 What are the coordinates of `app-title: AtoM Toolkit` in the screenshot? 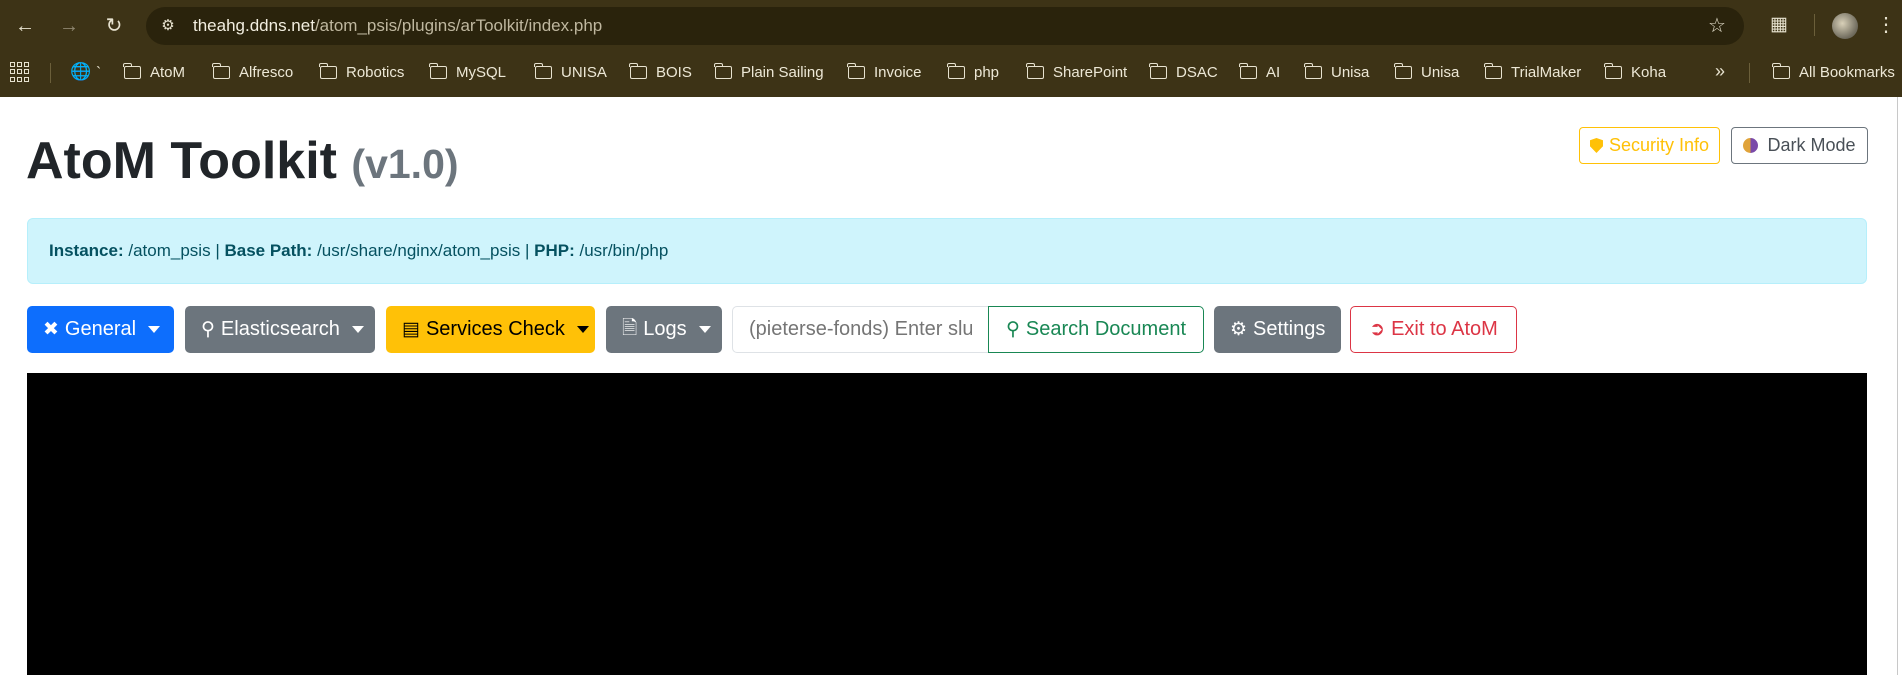 It's located at (181, 161).